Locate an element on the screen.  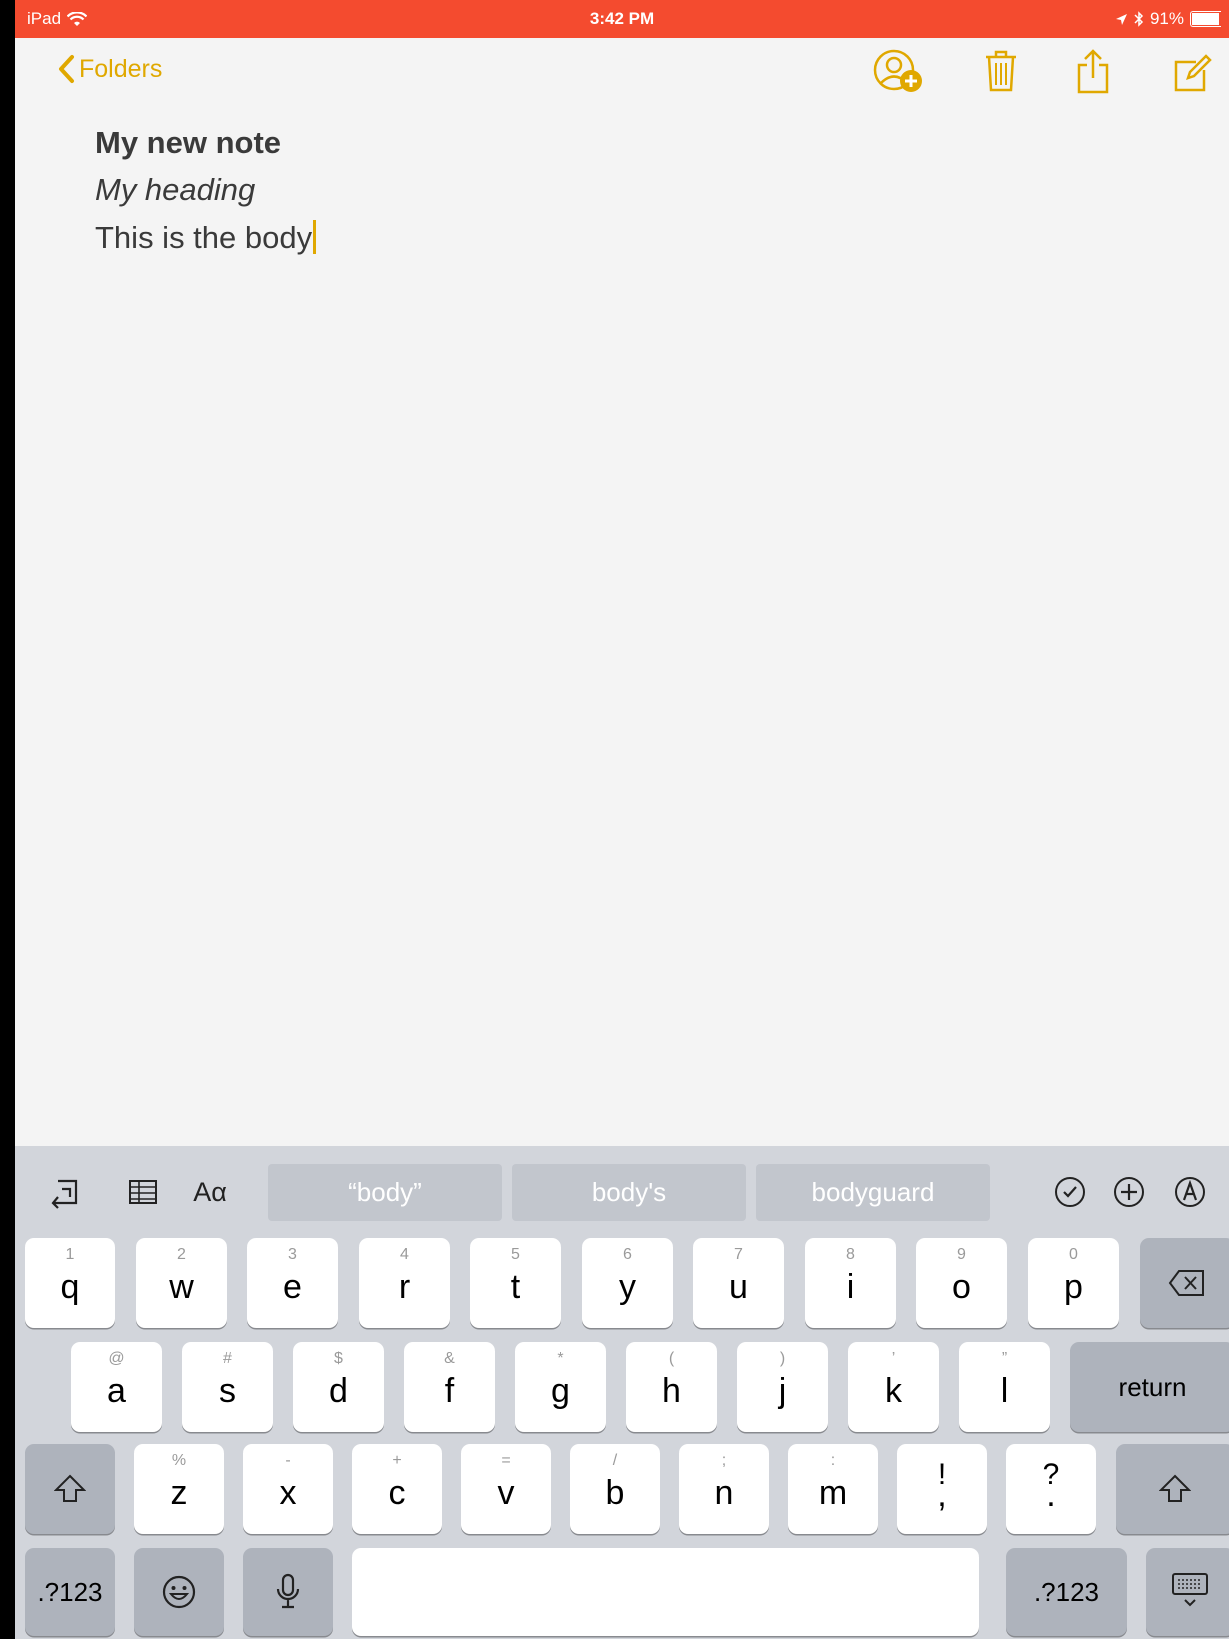
emoji-icon is located at coordinates (179, 1592).